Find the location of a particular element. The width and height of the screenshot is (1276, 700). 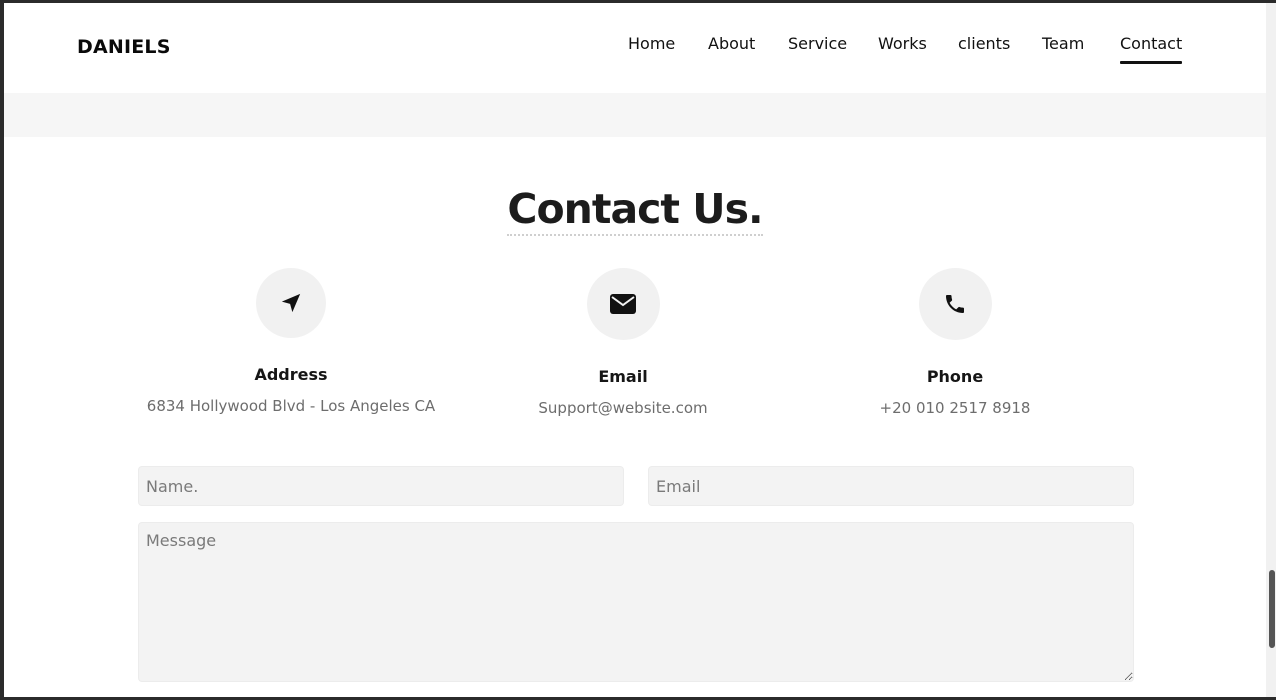

email-text: Support@website.com is located at coordinates (623, 408).